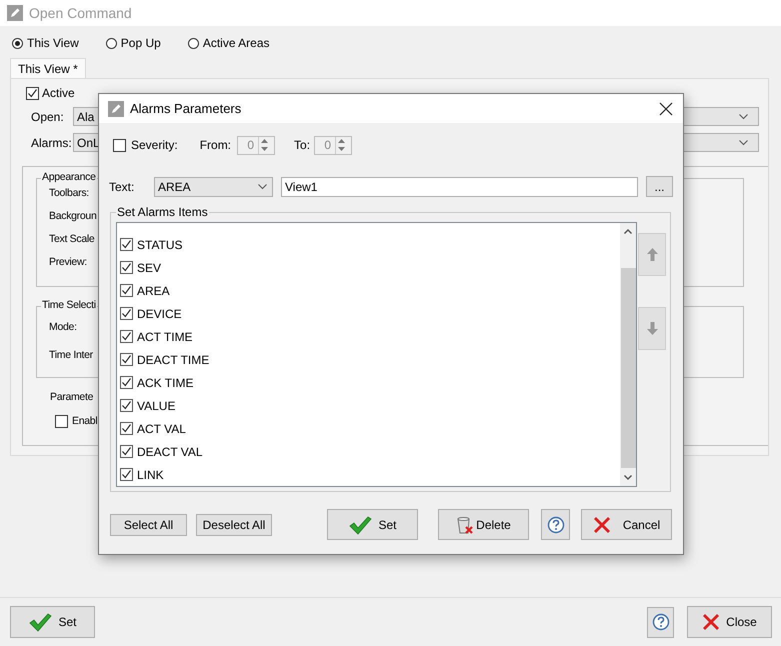 The image size is (781, 646). What do you see at coordinates (483, 524) in the screenshot?
I see `delete-button: Delete` at bounding box center [483, 524].